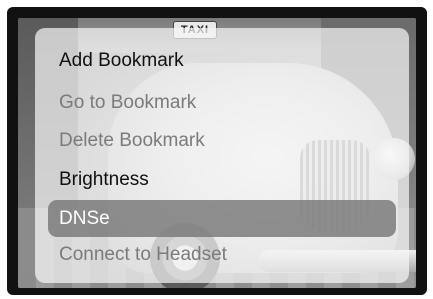  What do you see at coordinates (128, 102) in the screenshot?
I see `menu-item-label: Go to Bookmark` at bounding box center [128, 102].